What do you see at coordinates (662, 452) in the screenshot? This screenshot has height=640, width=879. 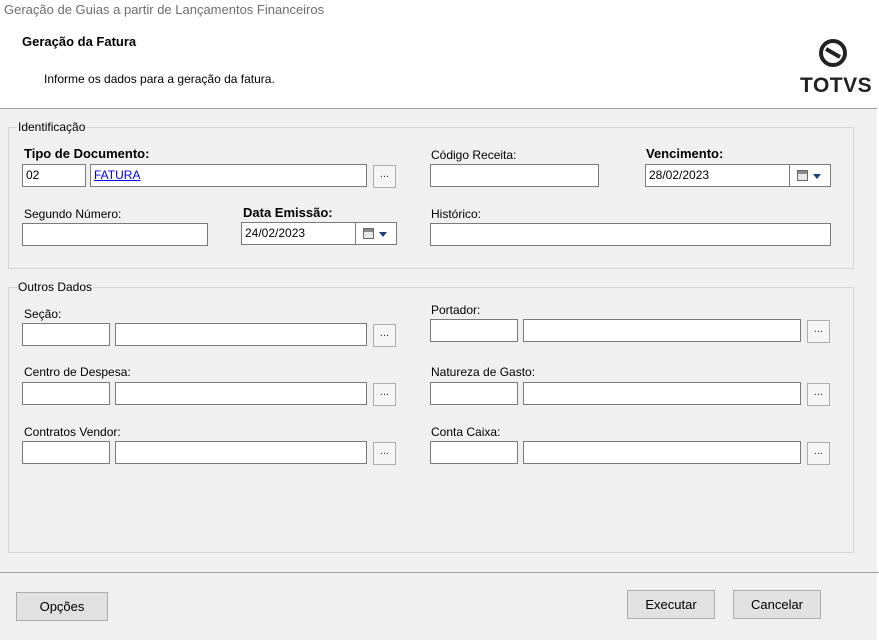 I see `conta-caixa-description-field` at bounding box center [662, 452].